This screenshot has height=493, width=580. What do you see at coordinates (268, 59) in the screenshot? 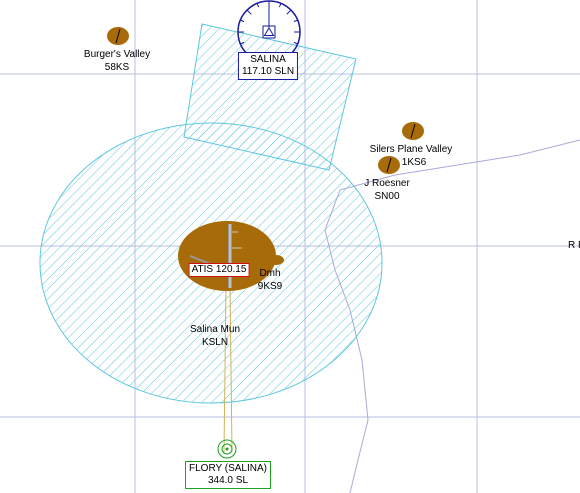
I see `vor-name: SALINA` at bounding box center [268, 59].